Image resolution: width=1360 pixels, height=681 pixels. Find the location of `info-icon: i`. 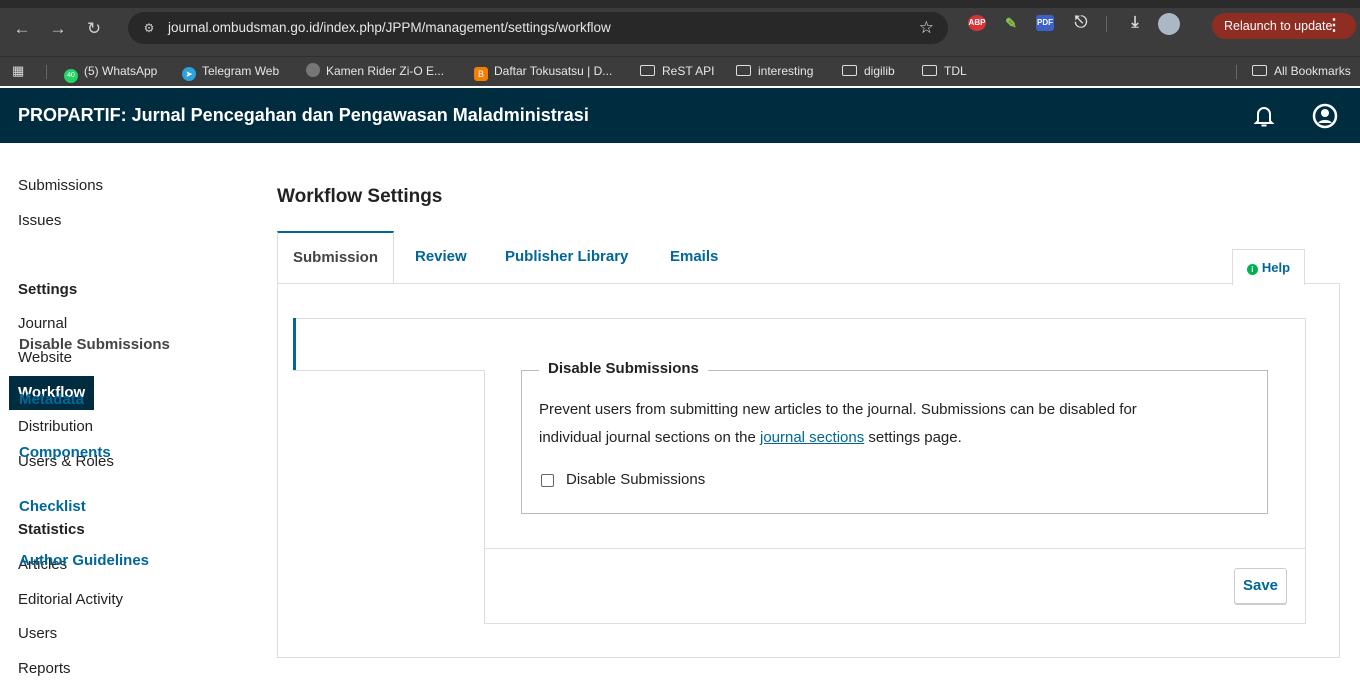

info-icon: i is located at coordinates (1252, 269).